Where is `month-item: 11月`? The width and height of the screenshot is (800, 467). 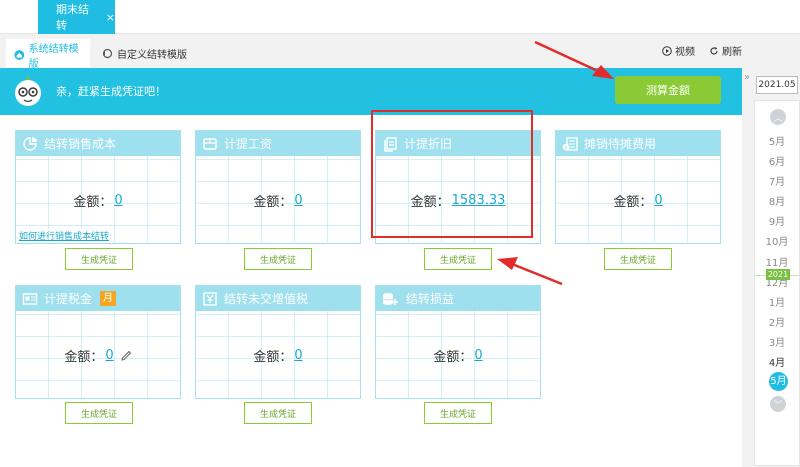 month-item: 11月 is located at coordinates (777, 261).